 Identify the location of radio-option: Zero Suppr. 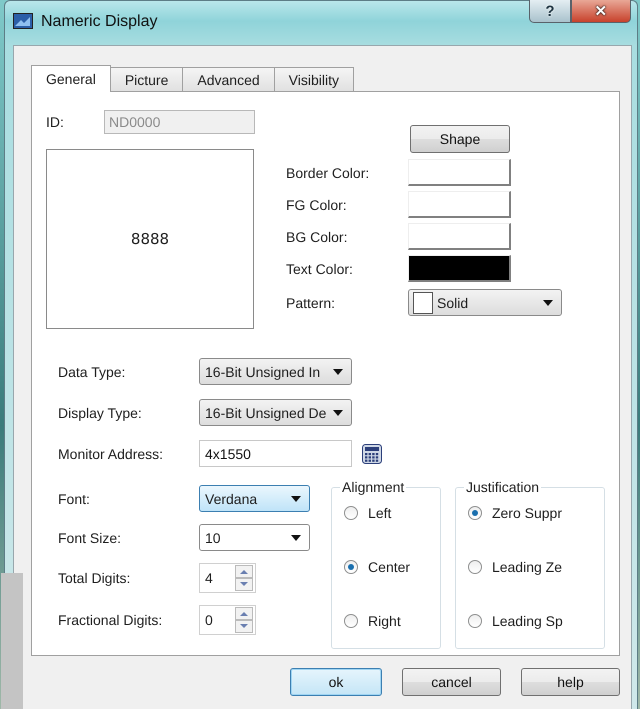
(536, 513).